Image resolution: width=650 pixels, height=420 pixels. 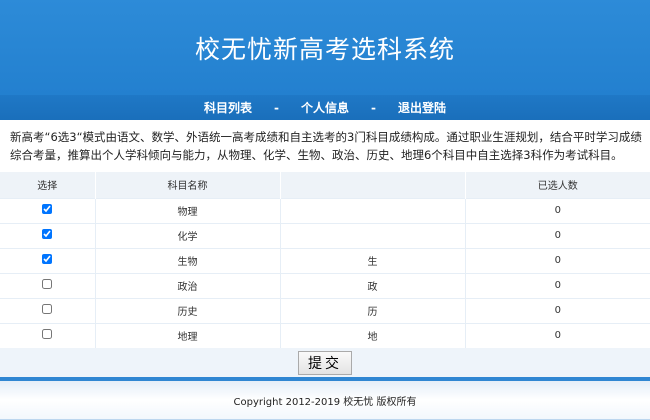 What do you see at coordinates (372, 310) in the screenshot?
I see `subject-abbr: 历` at bounding box center [372, 310].